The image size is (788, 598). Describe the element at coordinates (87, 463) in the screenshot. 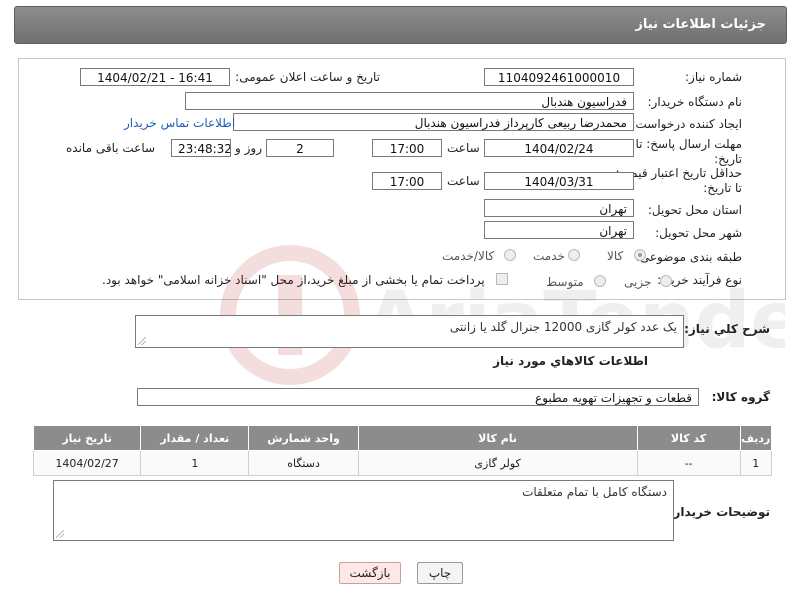

I see `cell-need-date: 1404/02/27` at that location.